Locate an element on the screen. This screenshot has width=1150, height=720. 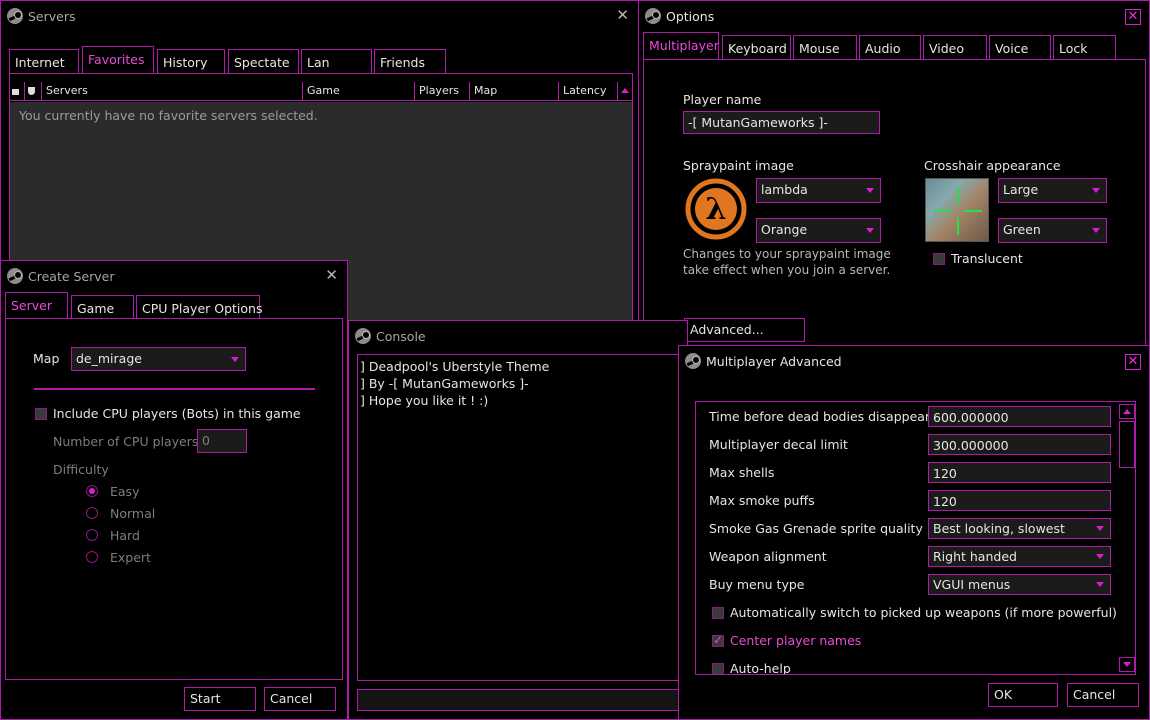
scroll-thumb is located at coordinates (1127, 444).